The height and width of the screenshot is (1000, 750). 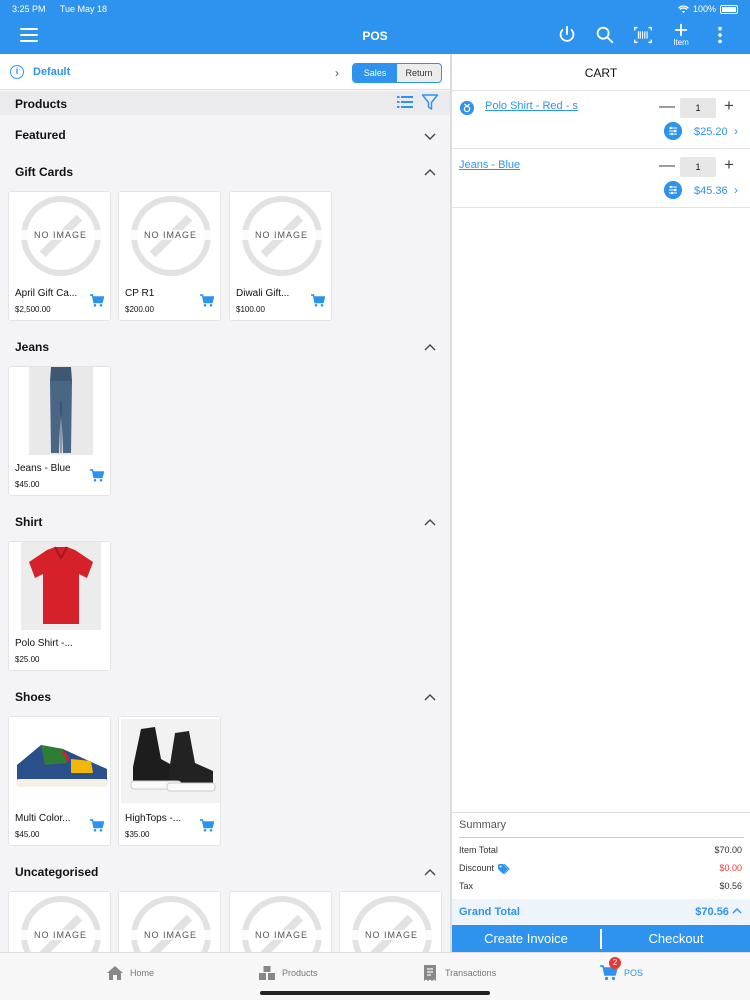 What do you see at coordinates (430, 136) in the screenshot?
I see `chevron-down-icon` at bounding box center [430, 136].